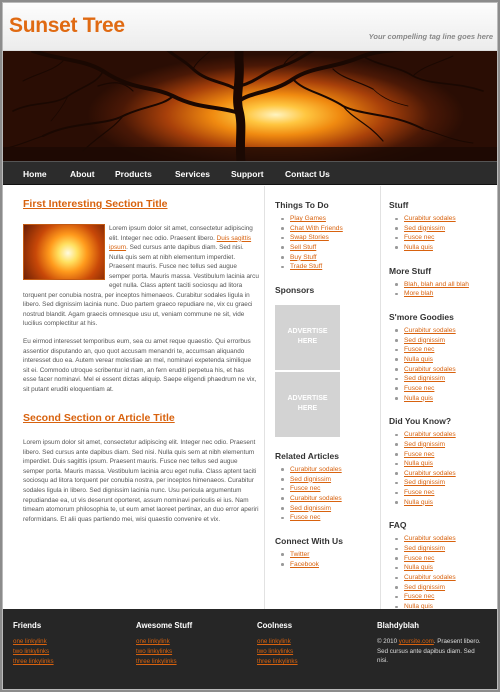 Image resolution: width=500 pixels, height=692 pixels. I want to click on site-link: yoursite.com, so click(416, 641).